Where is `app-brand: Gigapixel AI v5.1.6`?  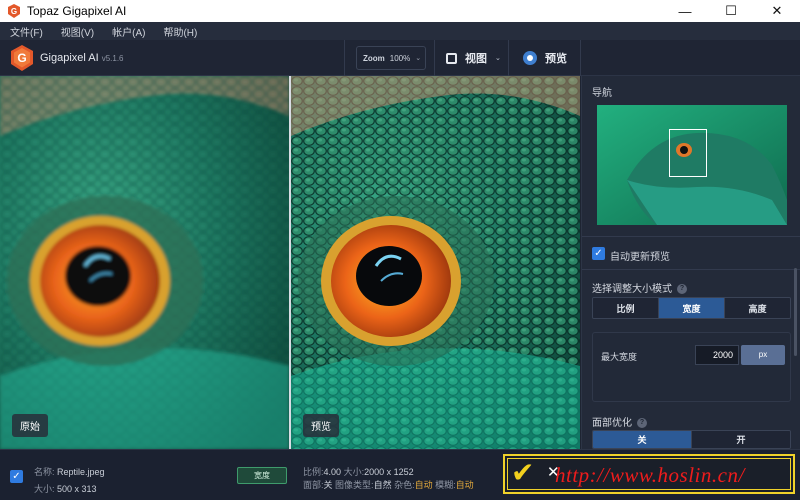
app-brand: Gigapixel AI v5.1.6 is located at coordinates (82, 58).